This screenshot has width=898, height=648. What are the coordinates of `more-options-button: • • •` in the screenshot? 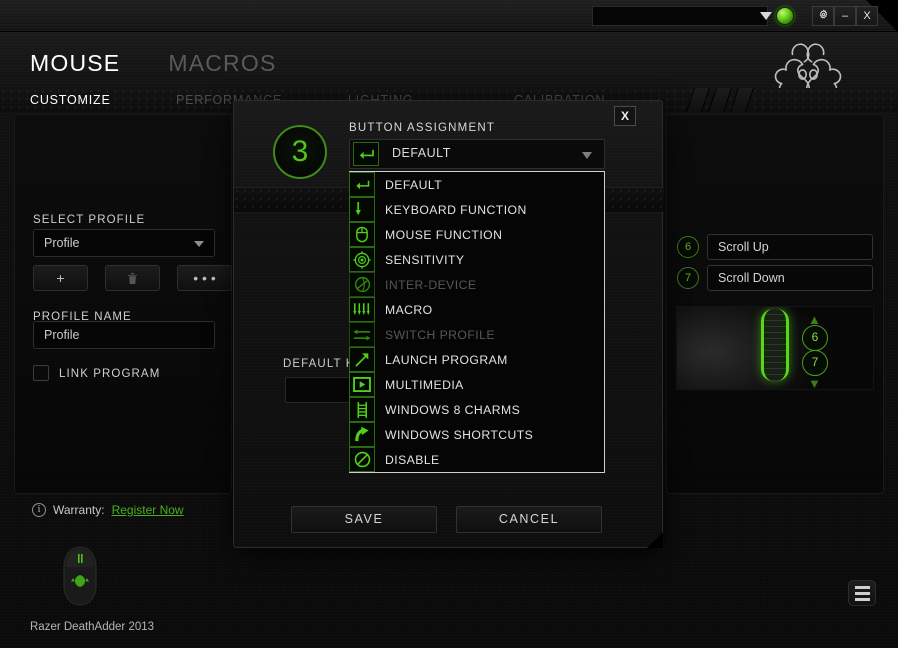 It's located at (204, 278).